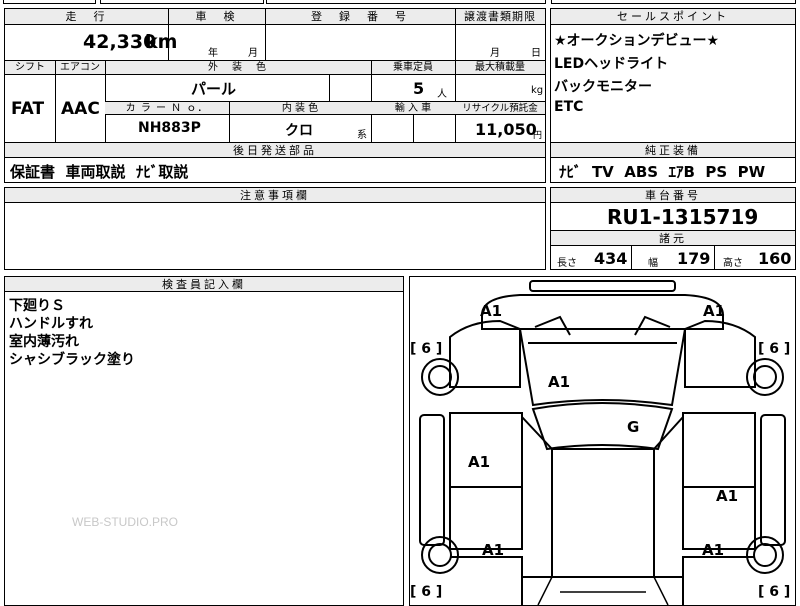 This screenshot has height=606, width=800. Describe the element at coordinates (86, 17) in the screenshot. I see `mileage-header: 走 行` at that location.